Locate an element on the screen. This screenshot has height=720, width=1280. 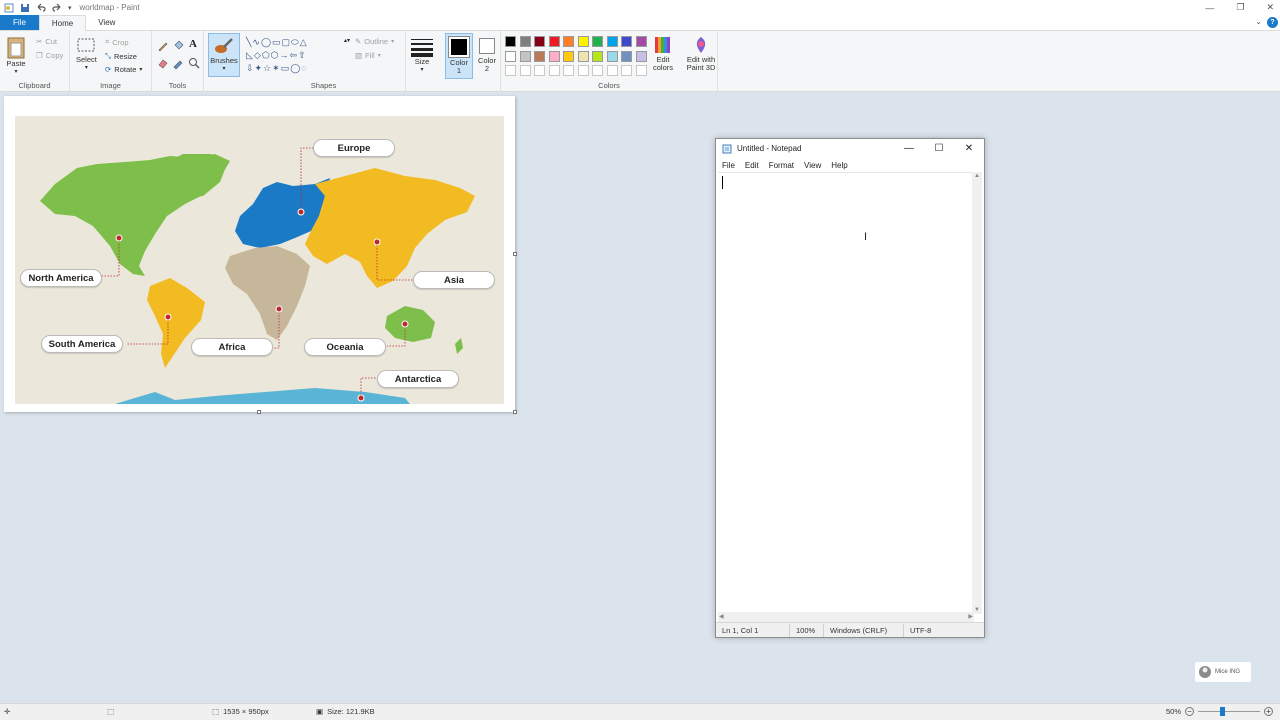
edit-with-paint3d-button: Edit with Paint 3D is located at coordinates (701, 54).